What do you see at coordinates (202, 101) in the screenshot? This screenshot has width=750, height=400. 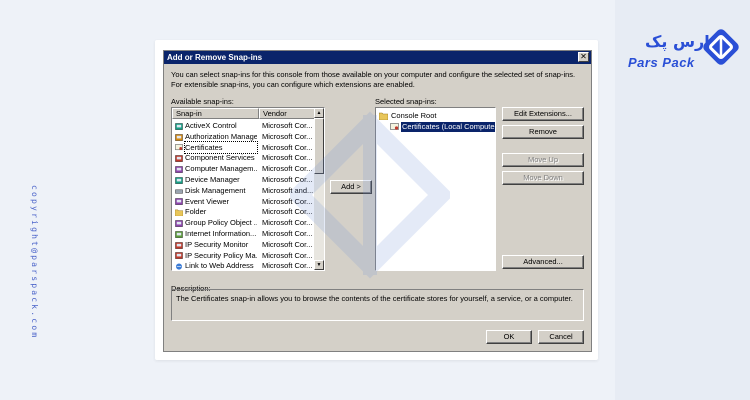 I see `available-snapins-label: Available snap-ins:` at bounding box center [202, 101].